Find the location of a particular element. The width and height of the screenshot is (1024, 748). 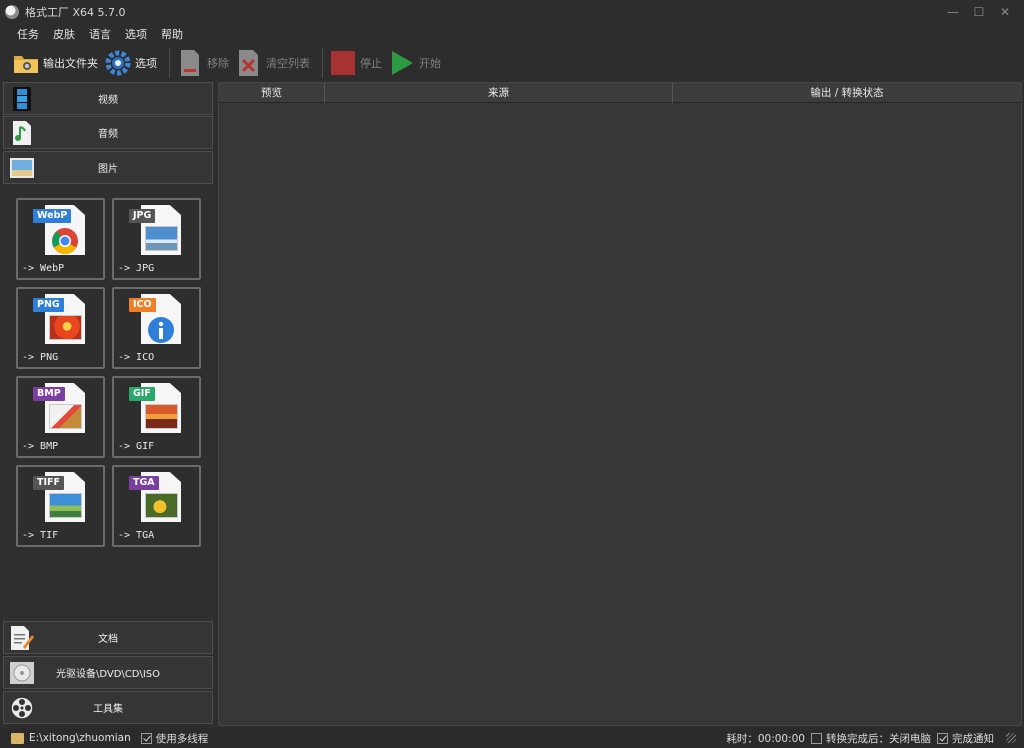

notify-label: 完成通知 is located at coordinates (973, 738).